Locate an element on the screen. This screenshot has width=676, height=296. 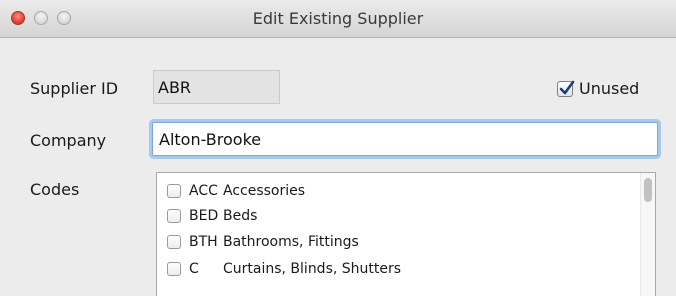
code-description: Beds is located at coordinates (240, 216).